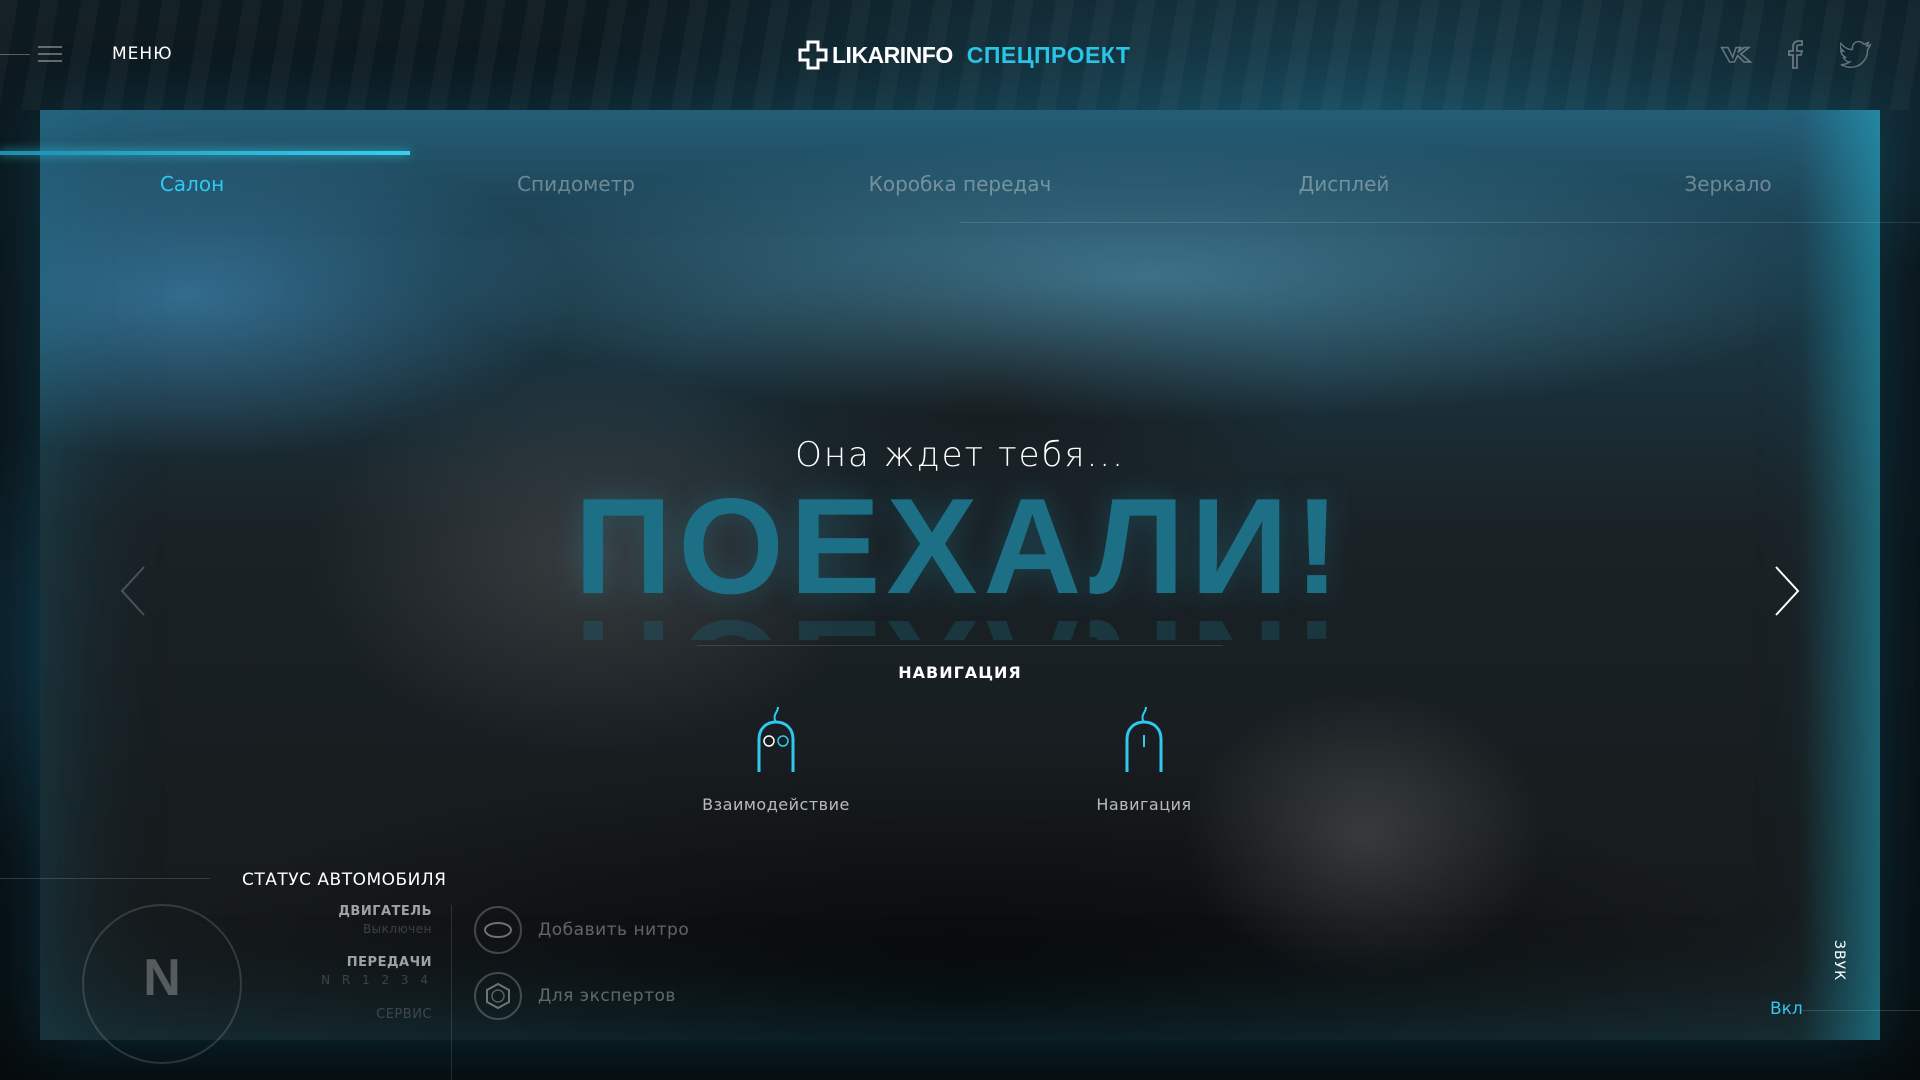 The height and width of the screenshot is (1080, 1920). I want to click on logo-subtitle: СПЕЦПРОЕКТ, so click(1048, 54).